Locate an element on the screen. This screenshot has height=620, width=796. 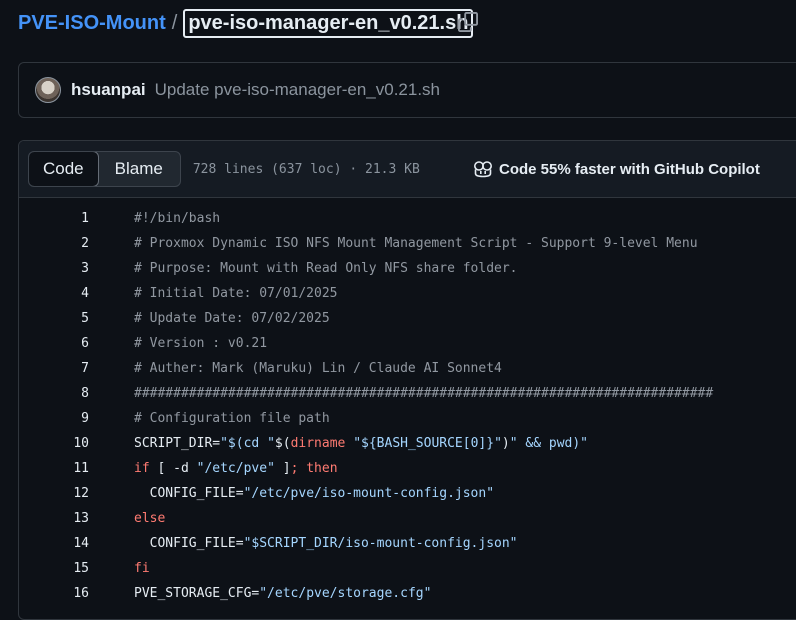
line-text: fi is located at coordinates (142, 568).